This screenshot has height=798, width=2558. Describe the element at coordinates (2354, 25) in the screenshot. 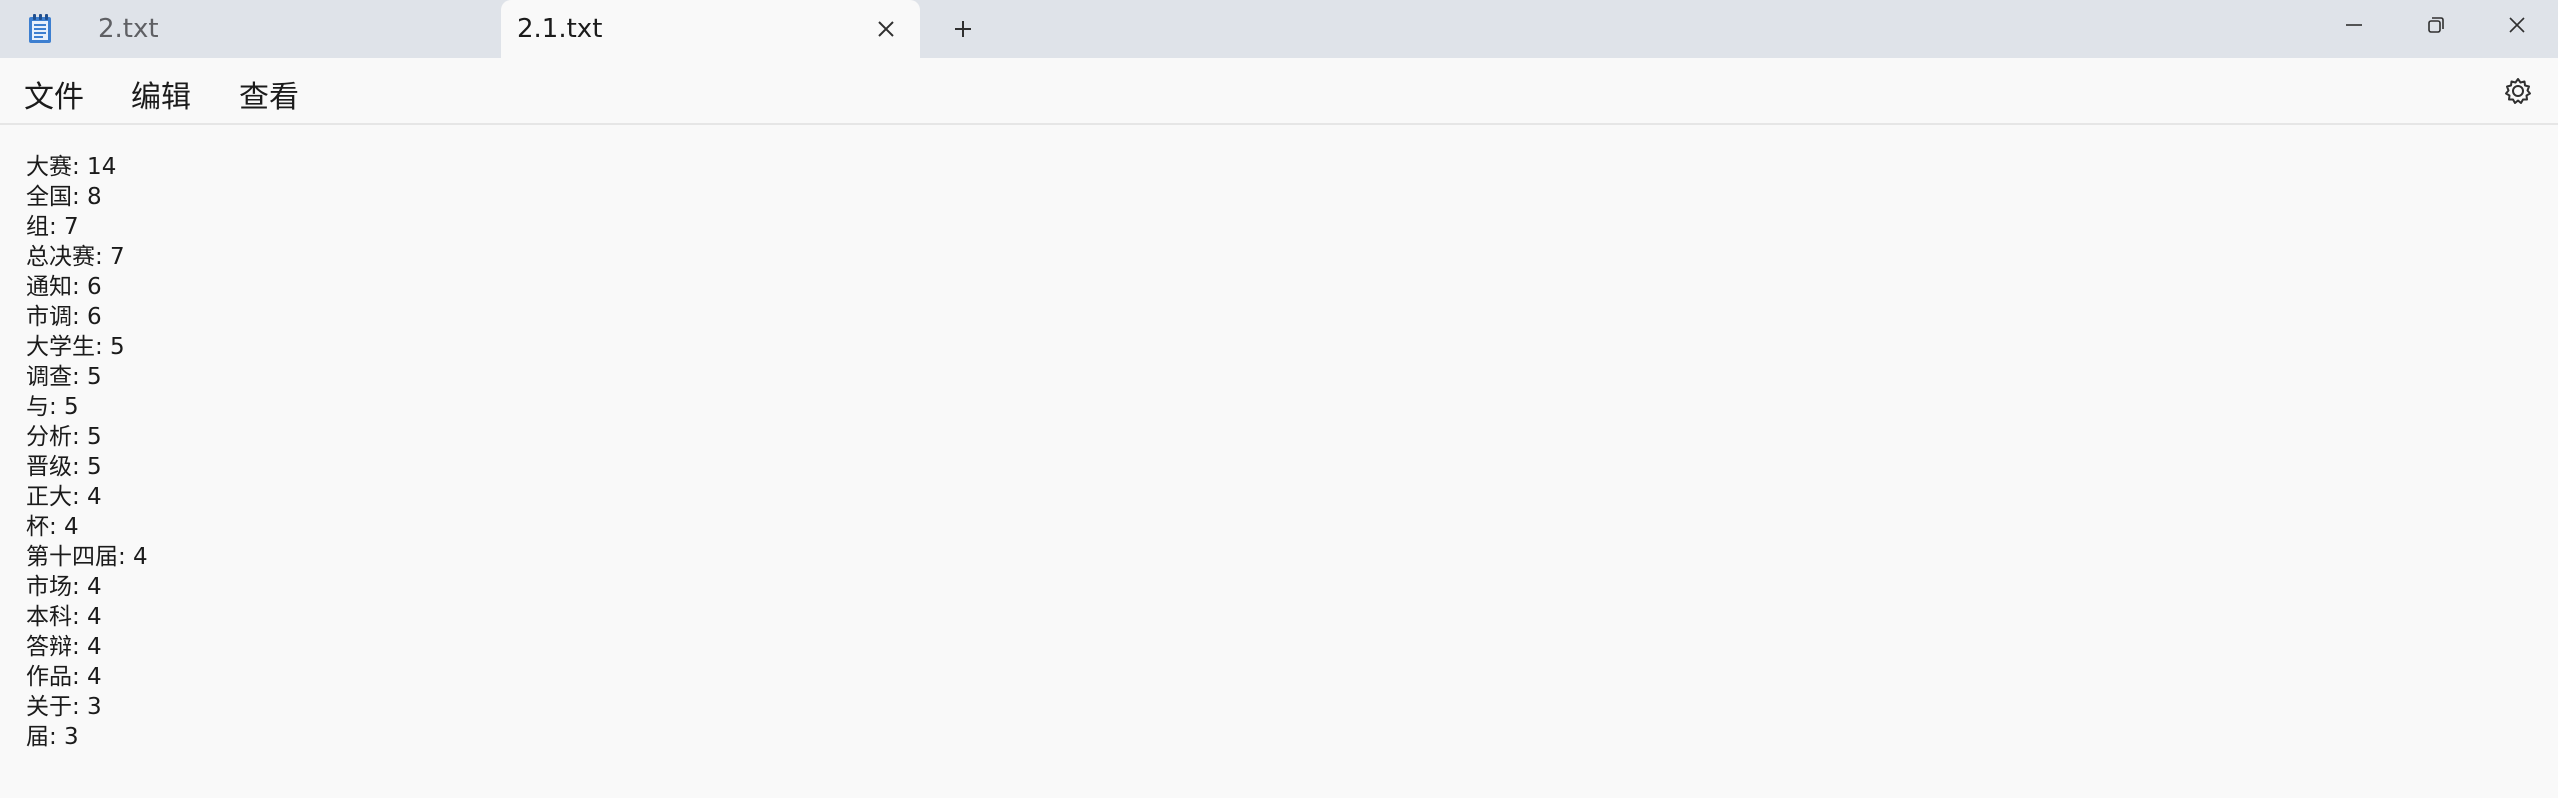

I see `minimize-icon` at that location.